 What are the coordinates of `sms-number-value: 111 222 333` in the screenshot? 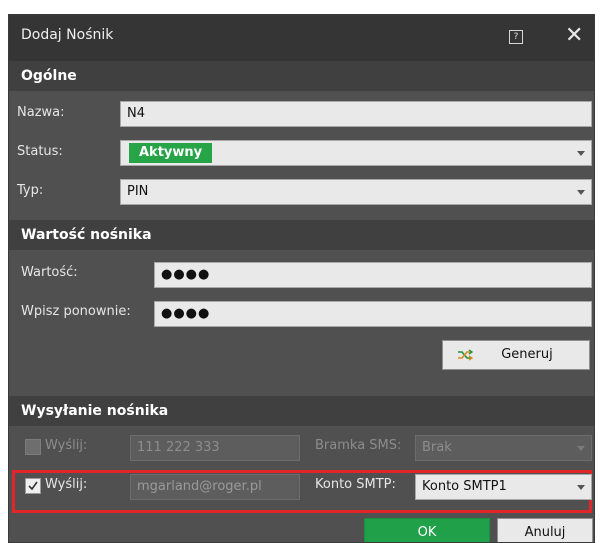 It's located at (178, 447).